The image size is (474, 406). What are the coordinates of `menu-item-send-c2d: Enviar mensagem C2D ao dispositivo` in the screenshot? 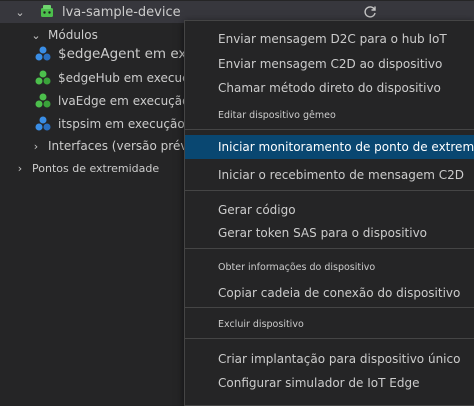 It's located at (329, 64).